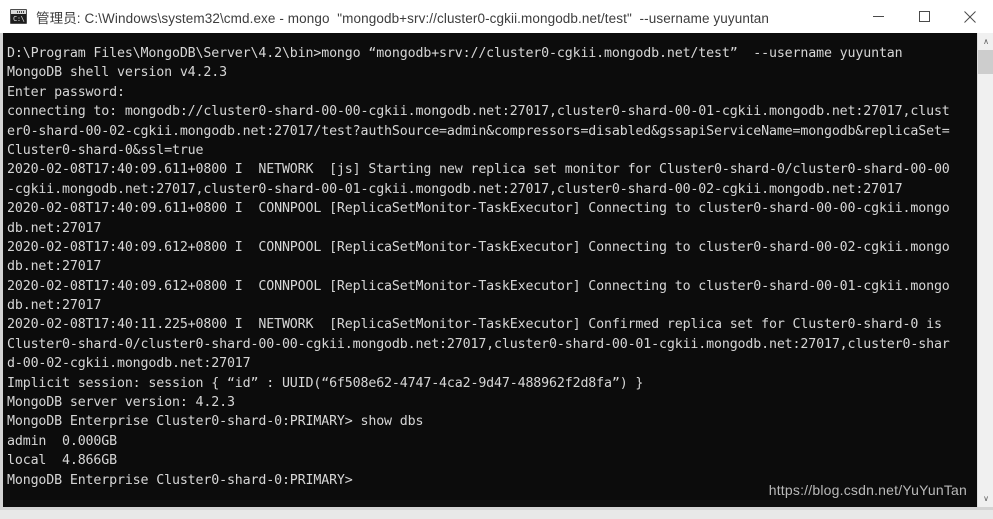 The height and width of the screenshot is (519, 993). Describe the element at coordinates (62, 441) in the screenshot. I see `terminal-line: admin 0.000GB` at that location.